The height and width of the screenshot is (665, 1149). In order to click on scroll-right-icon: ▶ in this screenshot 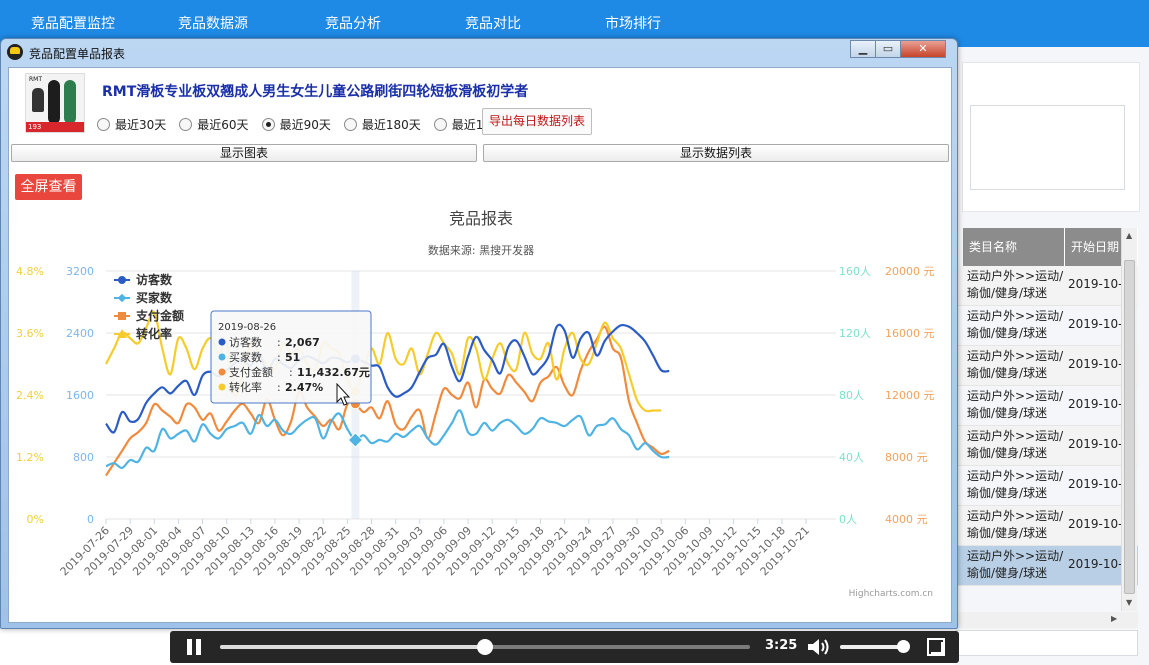, I will do `click(1114, 618)`.